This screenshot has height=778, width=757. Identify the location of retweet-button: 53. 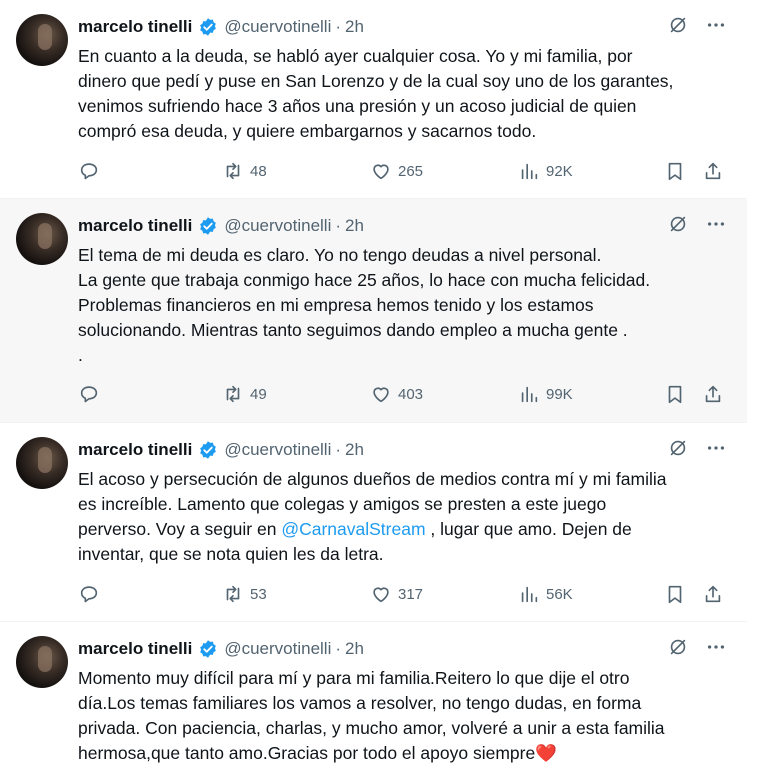
(244, 594).